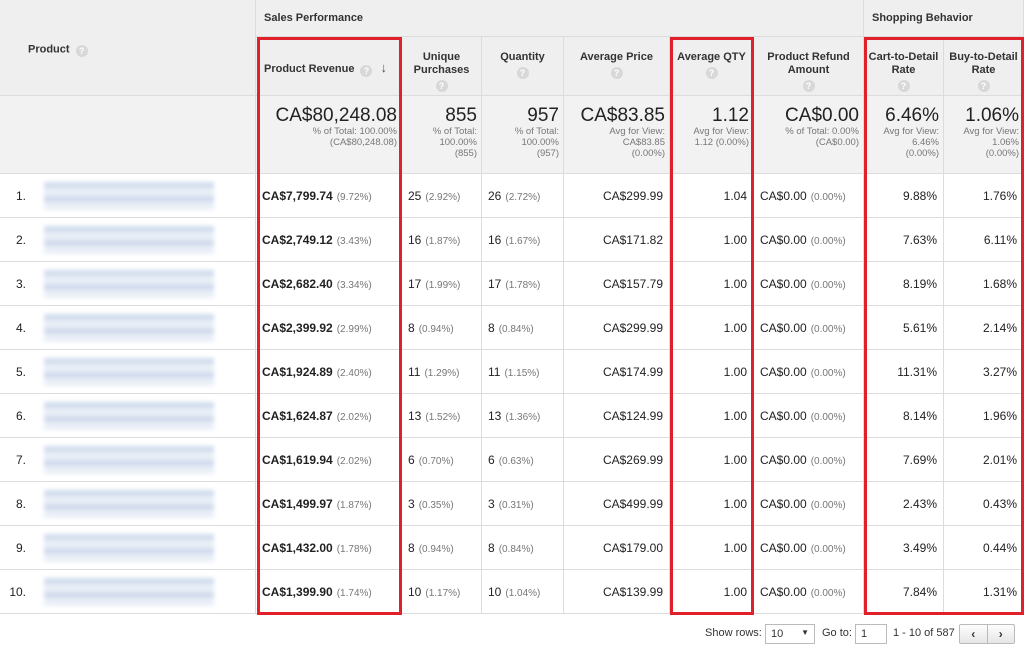 The width and height of the screenshot is (1024, 648). What do you see at coordinates (523, 284) in the screenshot?
I see `cell-quantity: 17 (1.78%)` at bounding box center [523, 284].